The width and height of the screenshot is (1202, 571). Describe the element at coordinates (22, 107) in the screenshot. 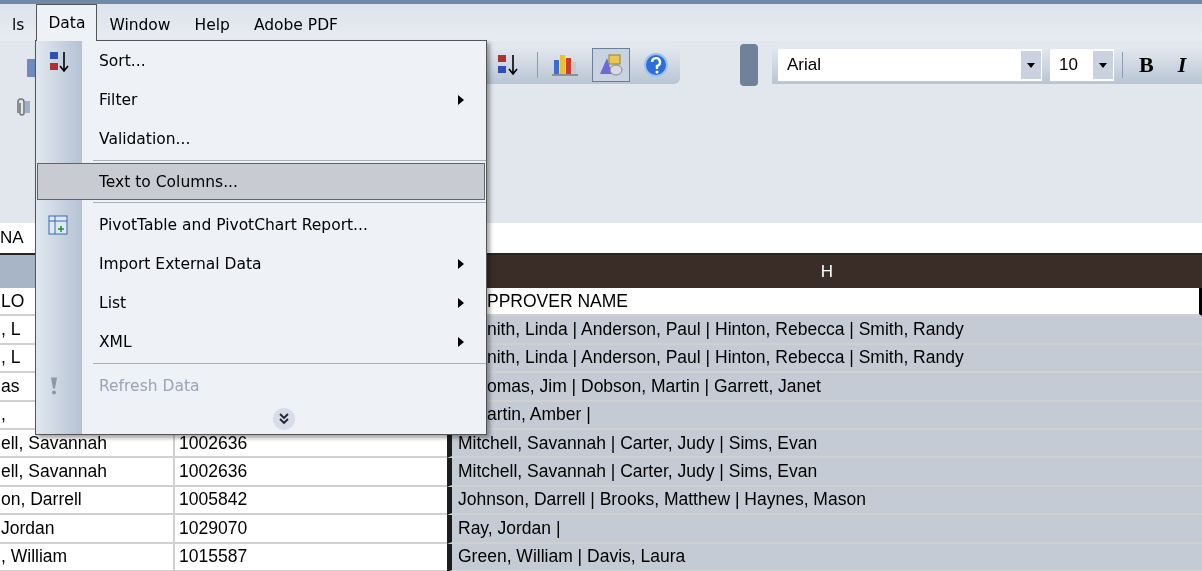

I see `paperclip-icon` at that location.